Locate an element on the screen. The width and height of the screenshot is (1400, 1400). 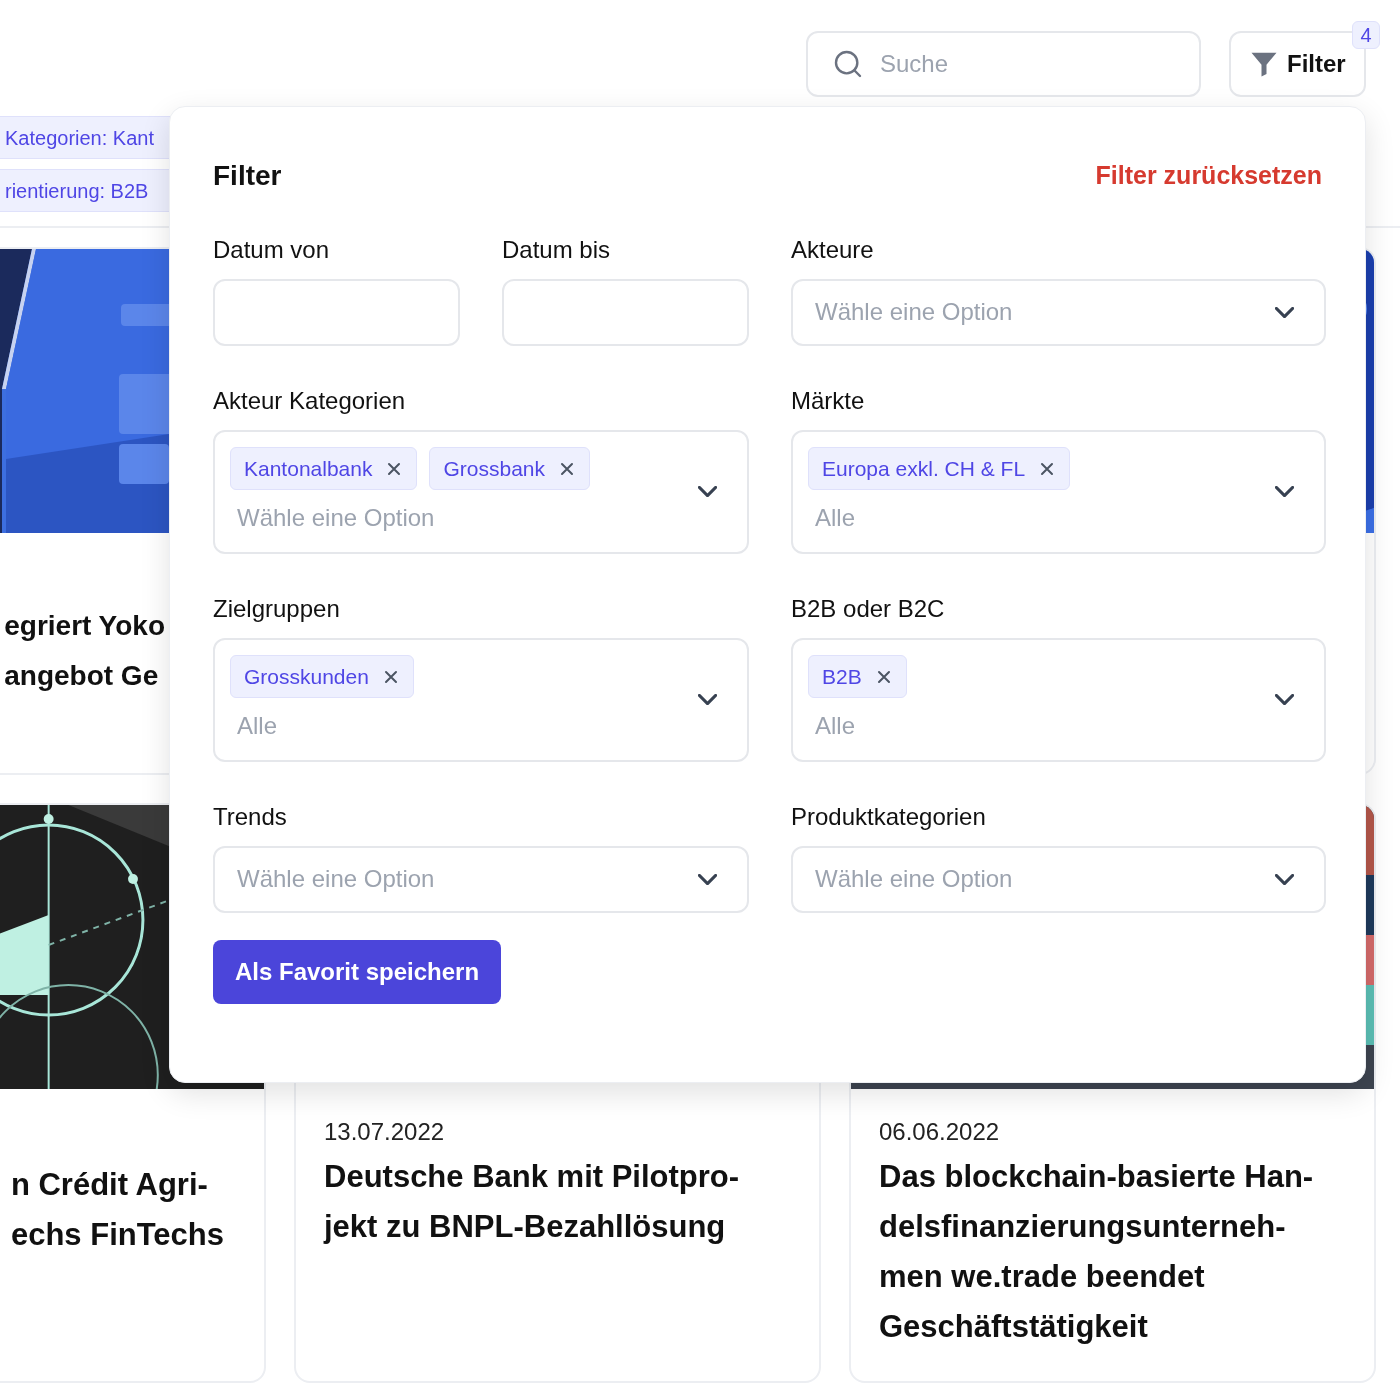
multi-select-field: Grosskunden Alle is located at coordinates (481, 699).